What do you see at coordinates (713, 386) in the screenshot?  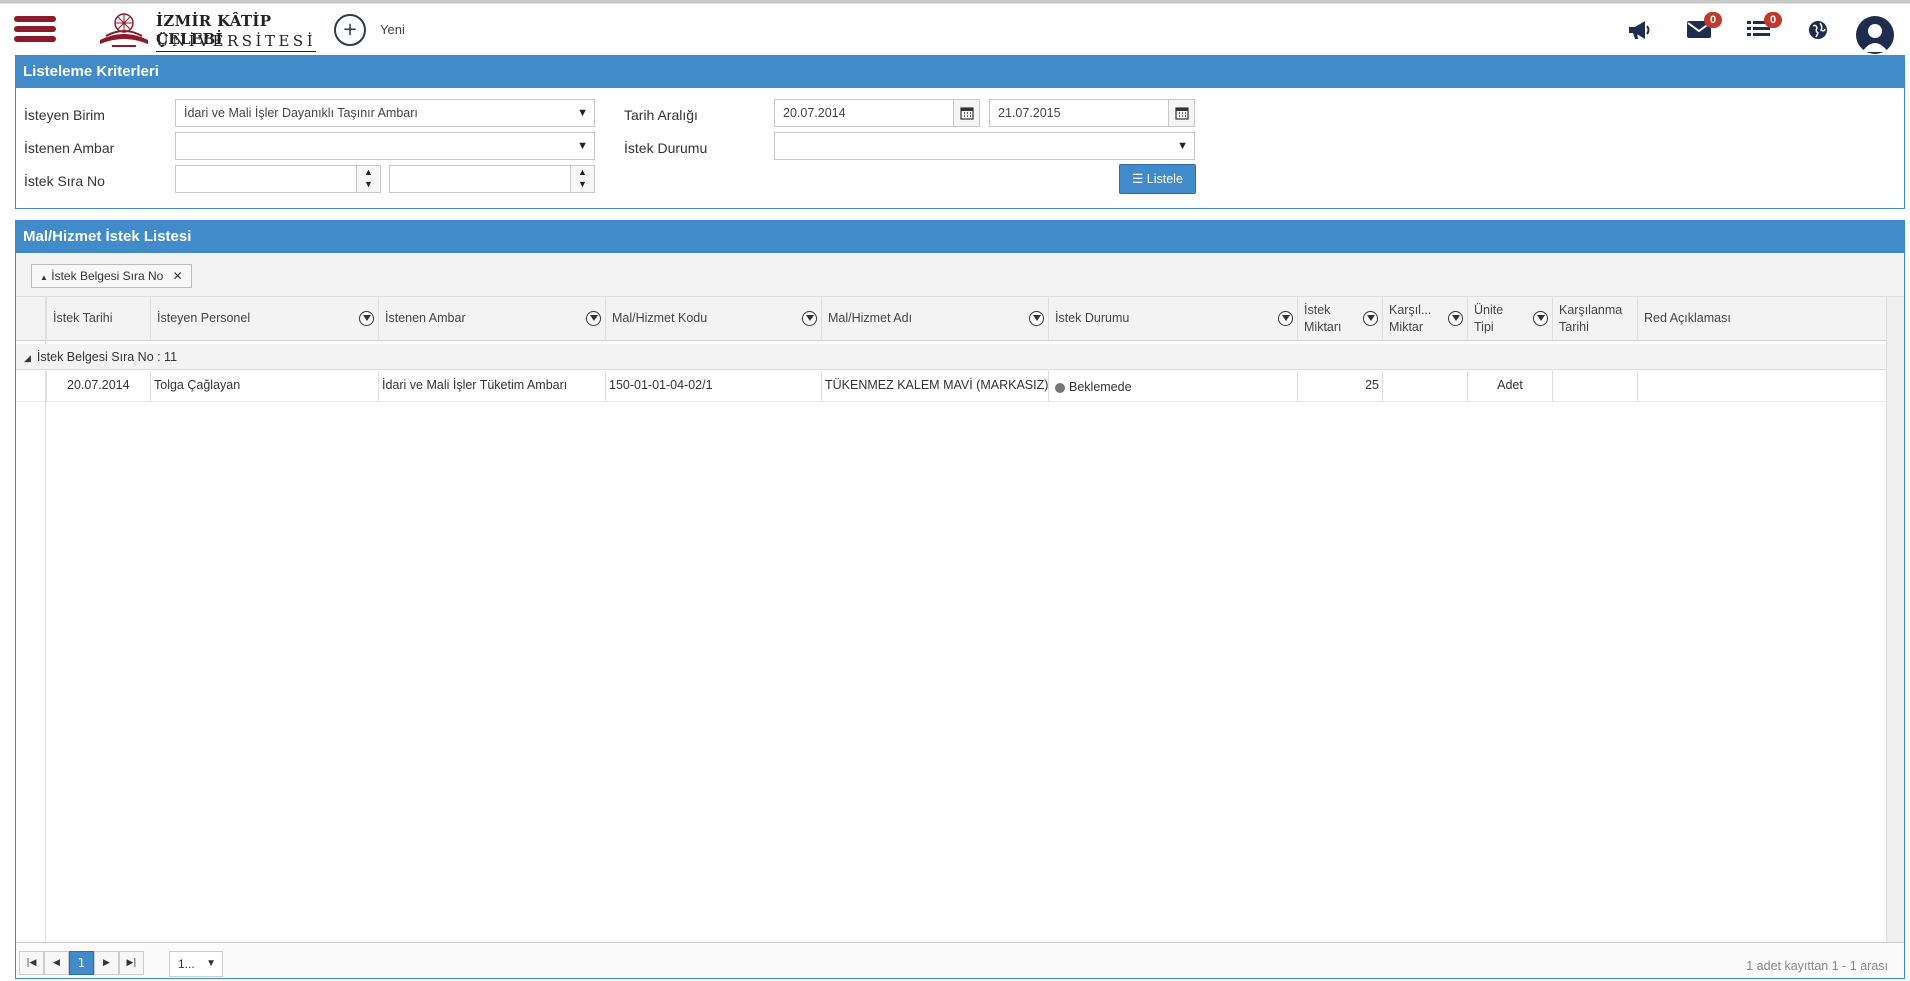 I see `cell-mal-hizmet-kodu: 150-01-01-04-02/1` at bounding box center [713, 386].